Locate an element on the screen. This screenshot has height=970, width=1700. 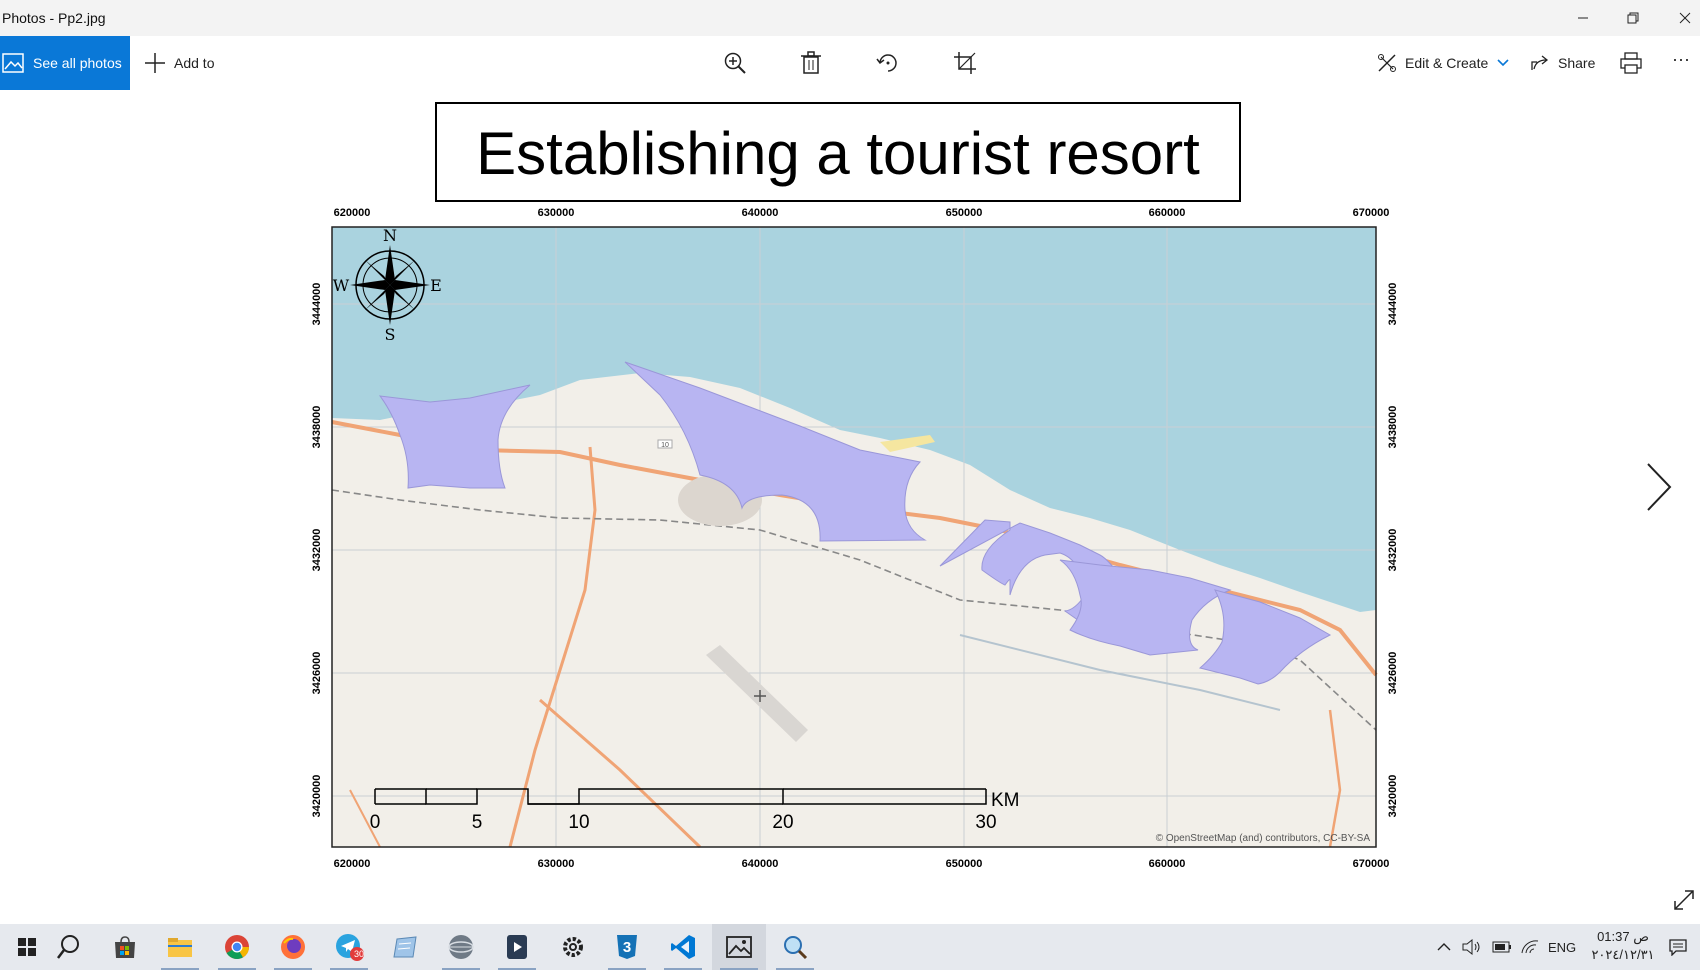
css-app-icon: 3 is located at coordinates (627, 947).